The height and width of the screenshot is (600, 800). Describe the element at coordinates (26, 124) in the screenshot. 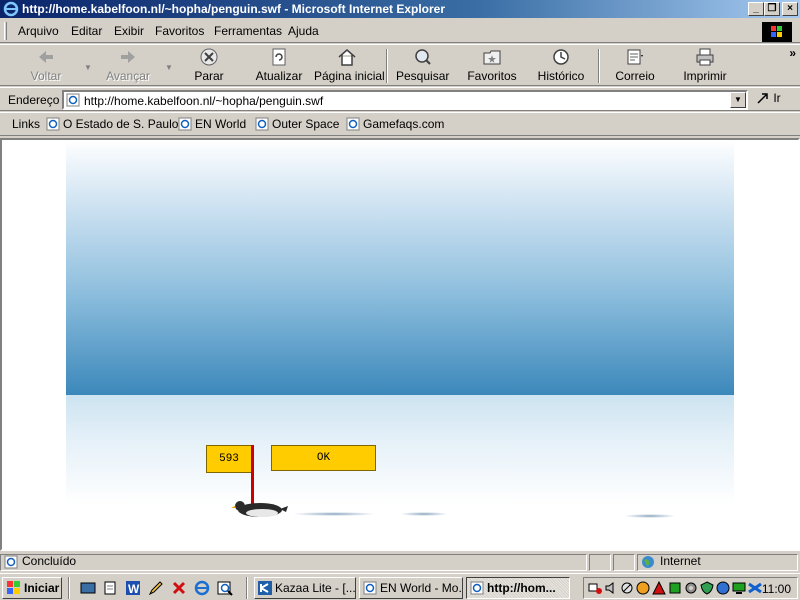

I see `links-label: Links` at that location.